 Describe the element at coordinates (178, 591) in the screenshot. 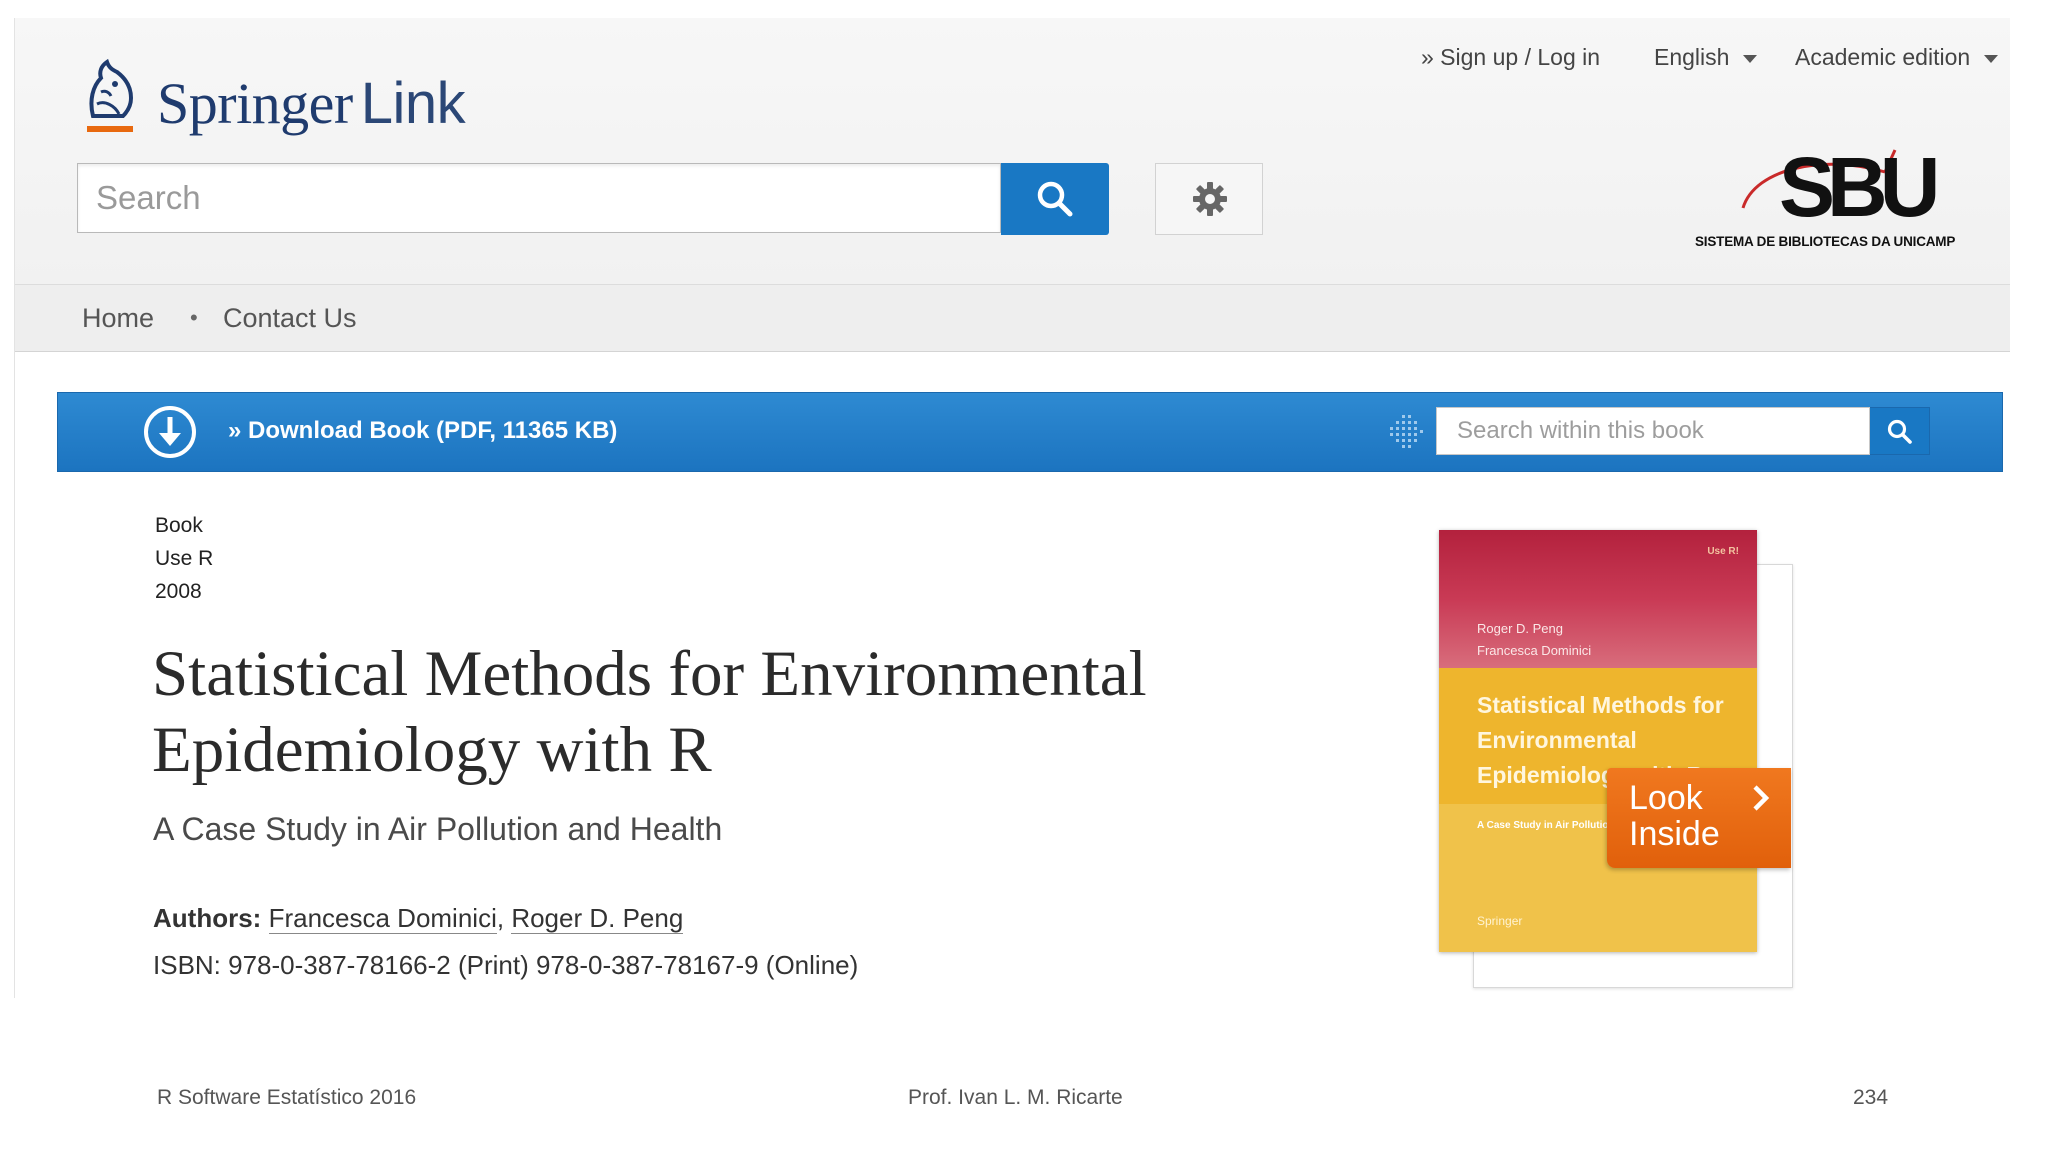

I see `publication-year: 2008` at that location.